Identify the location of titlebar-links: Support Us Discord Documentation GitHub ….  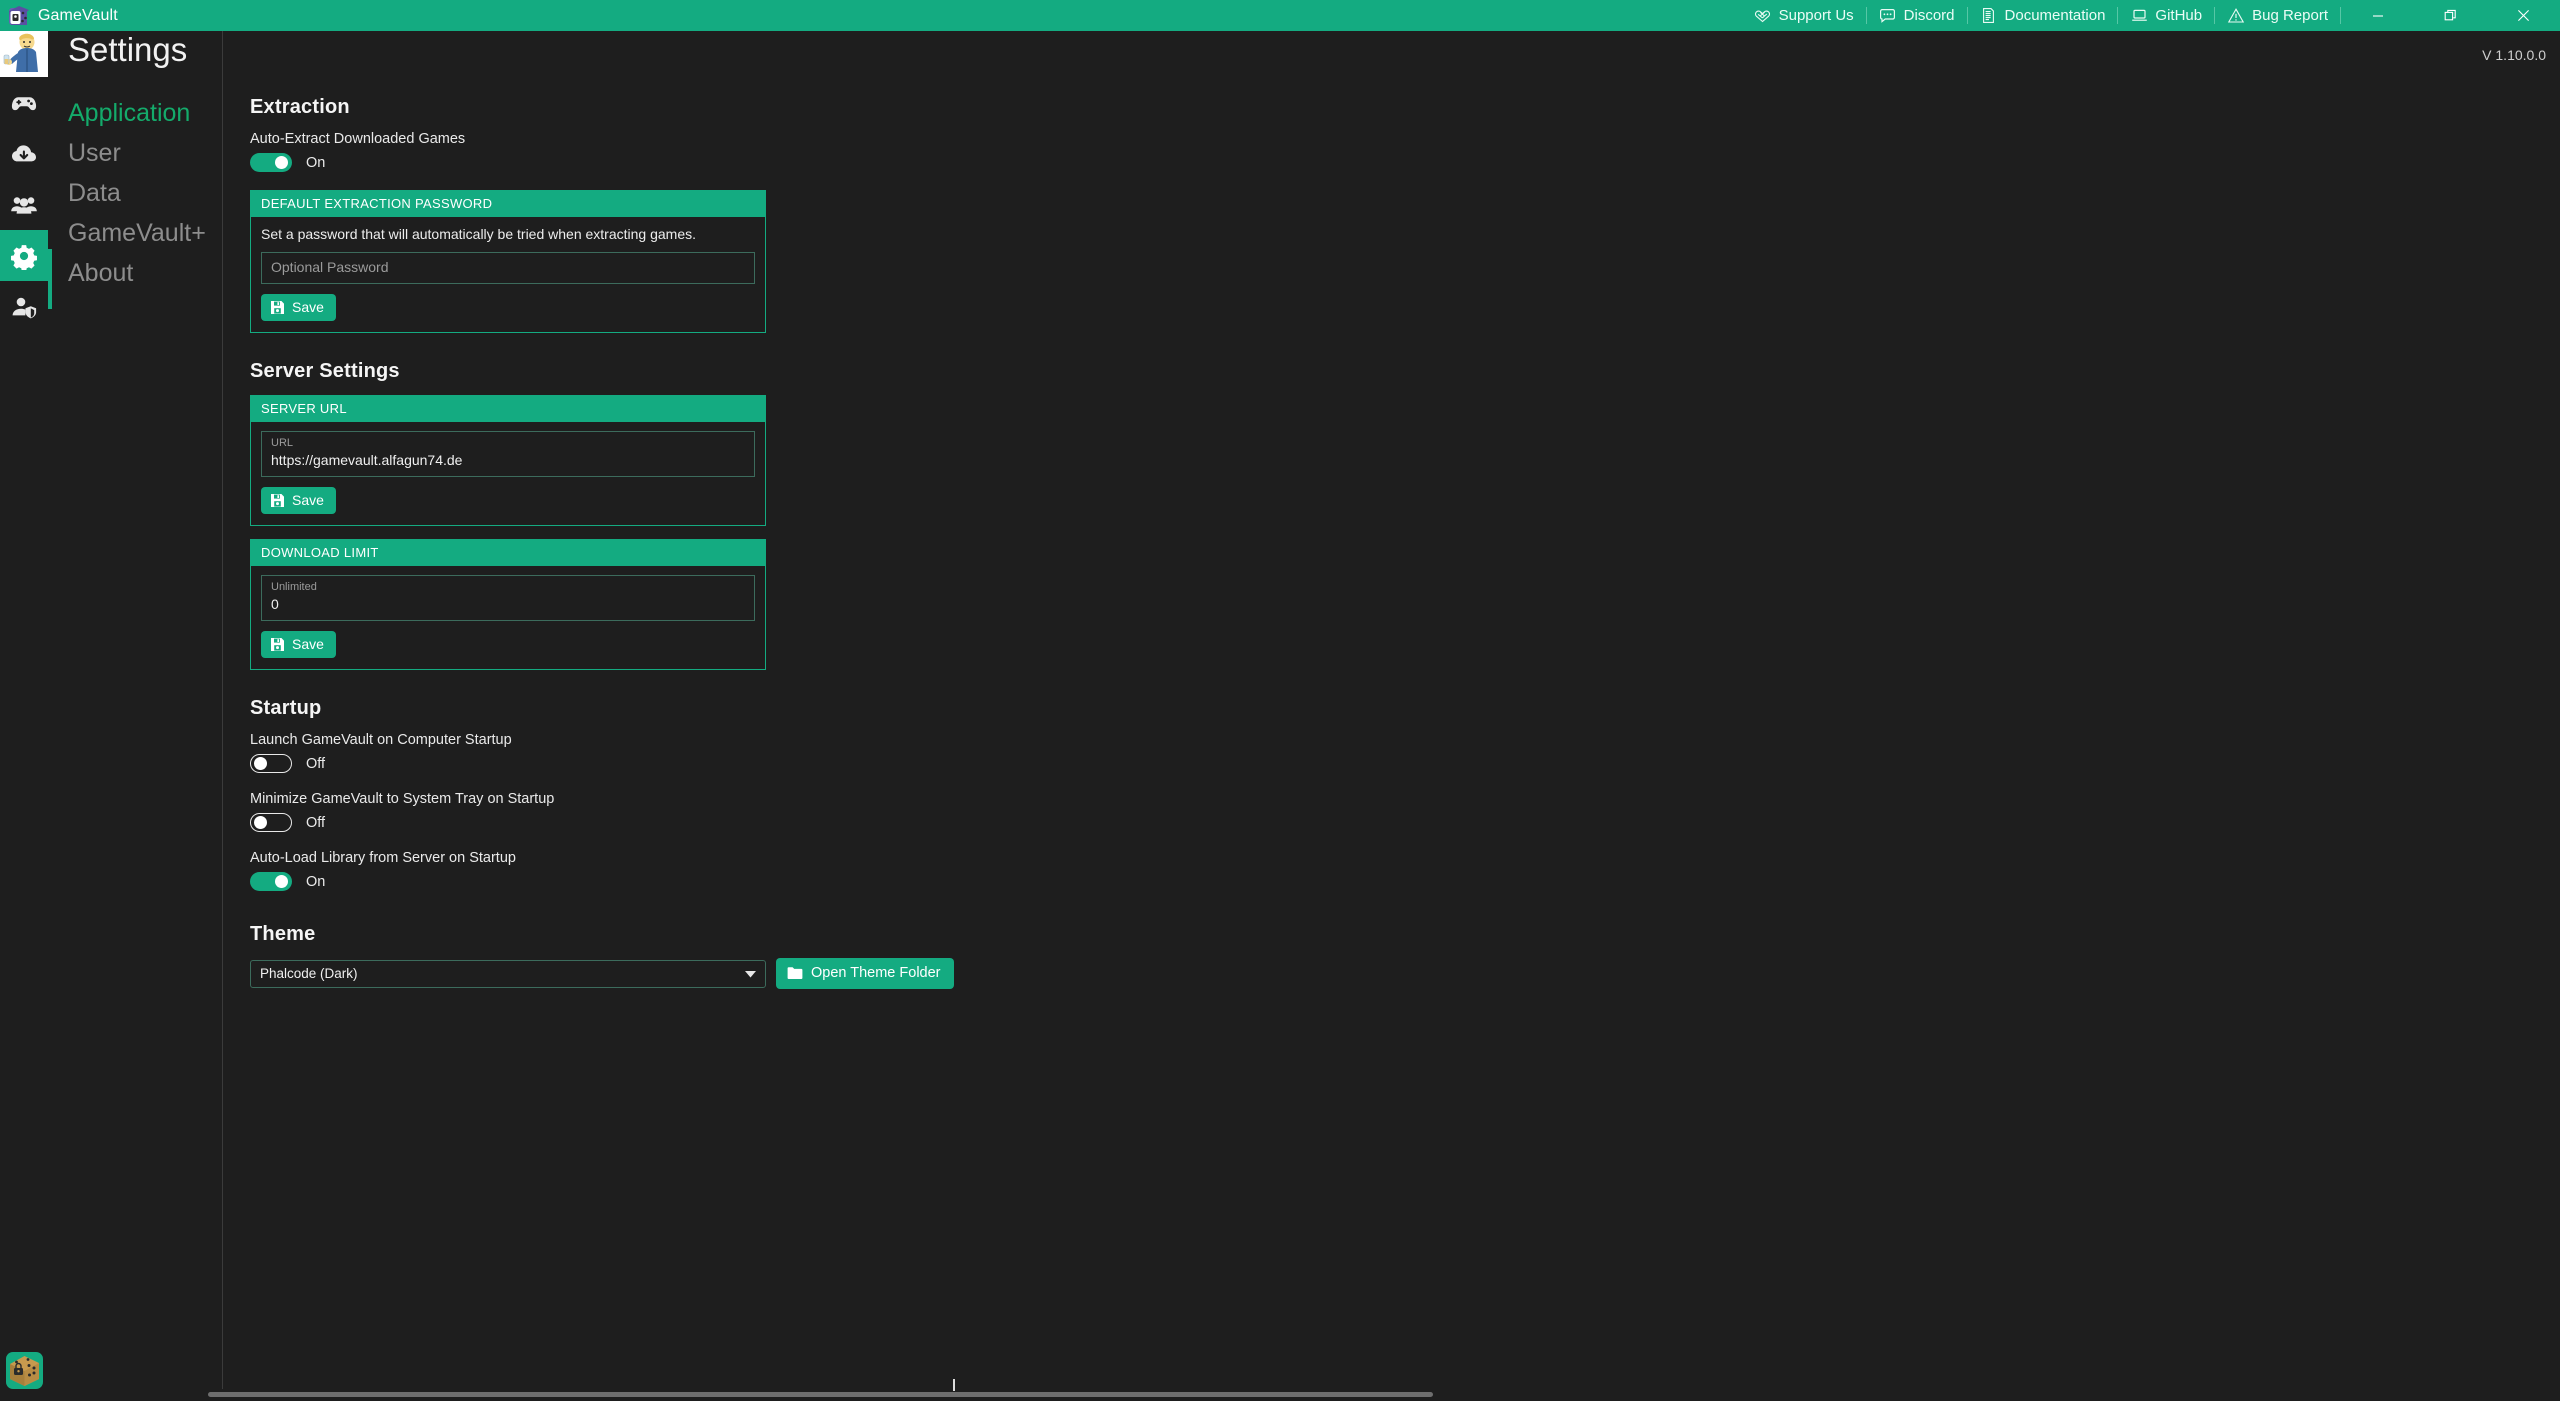
(2151, 15).